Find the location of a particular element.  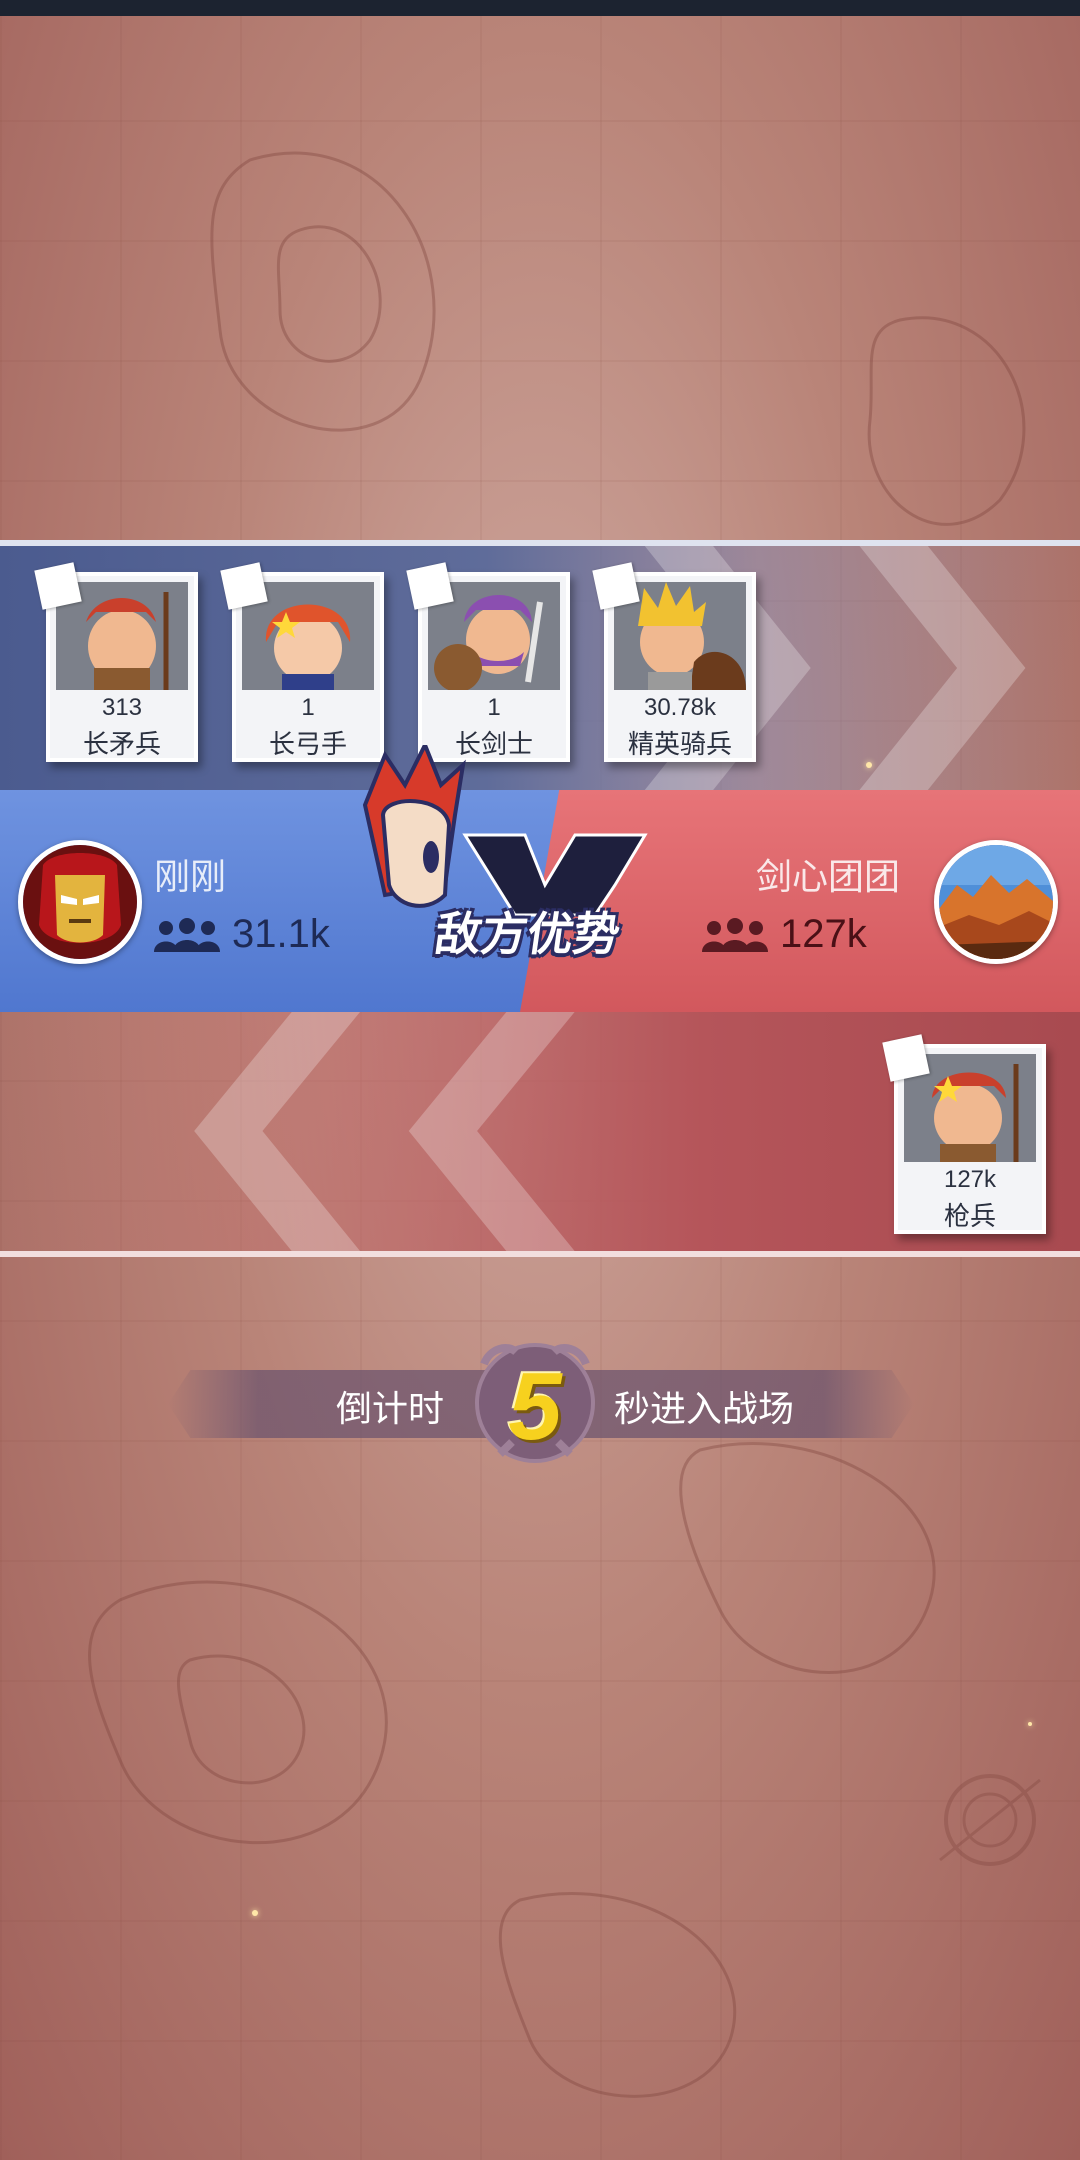

ally-unit-card: 1 长剑士 is located at coordinates (488, 662).